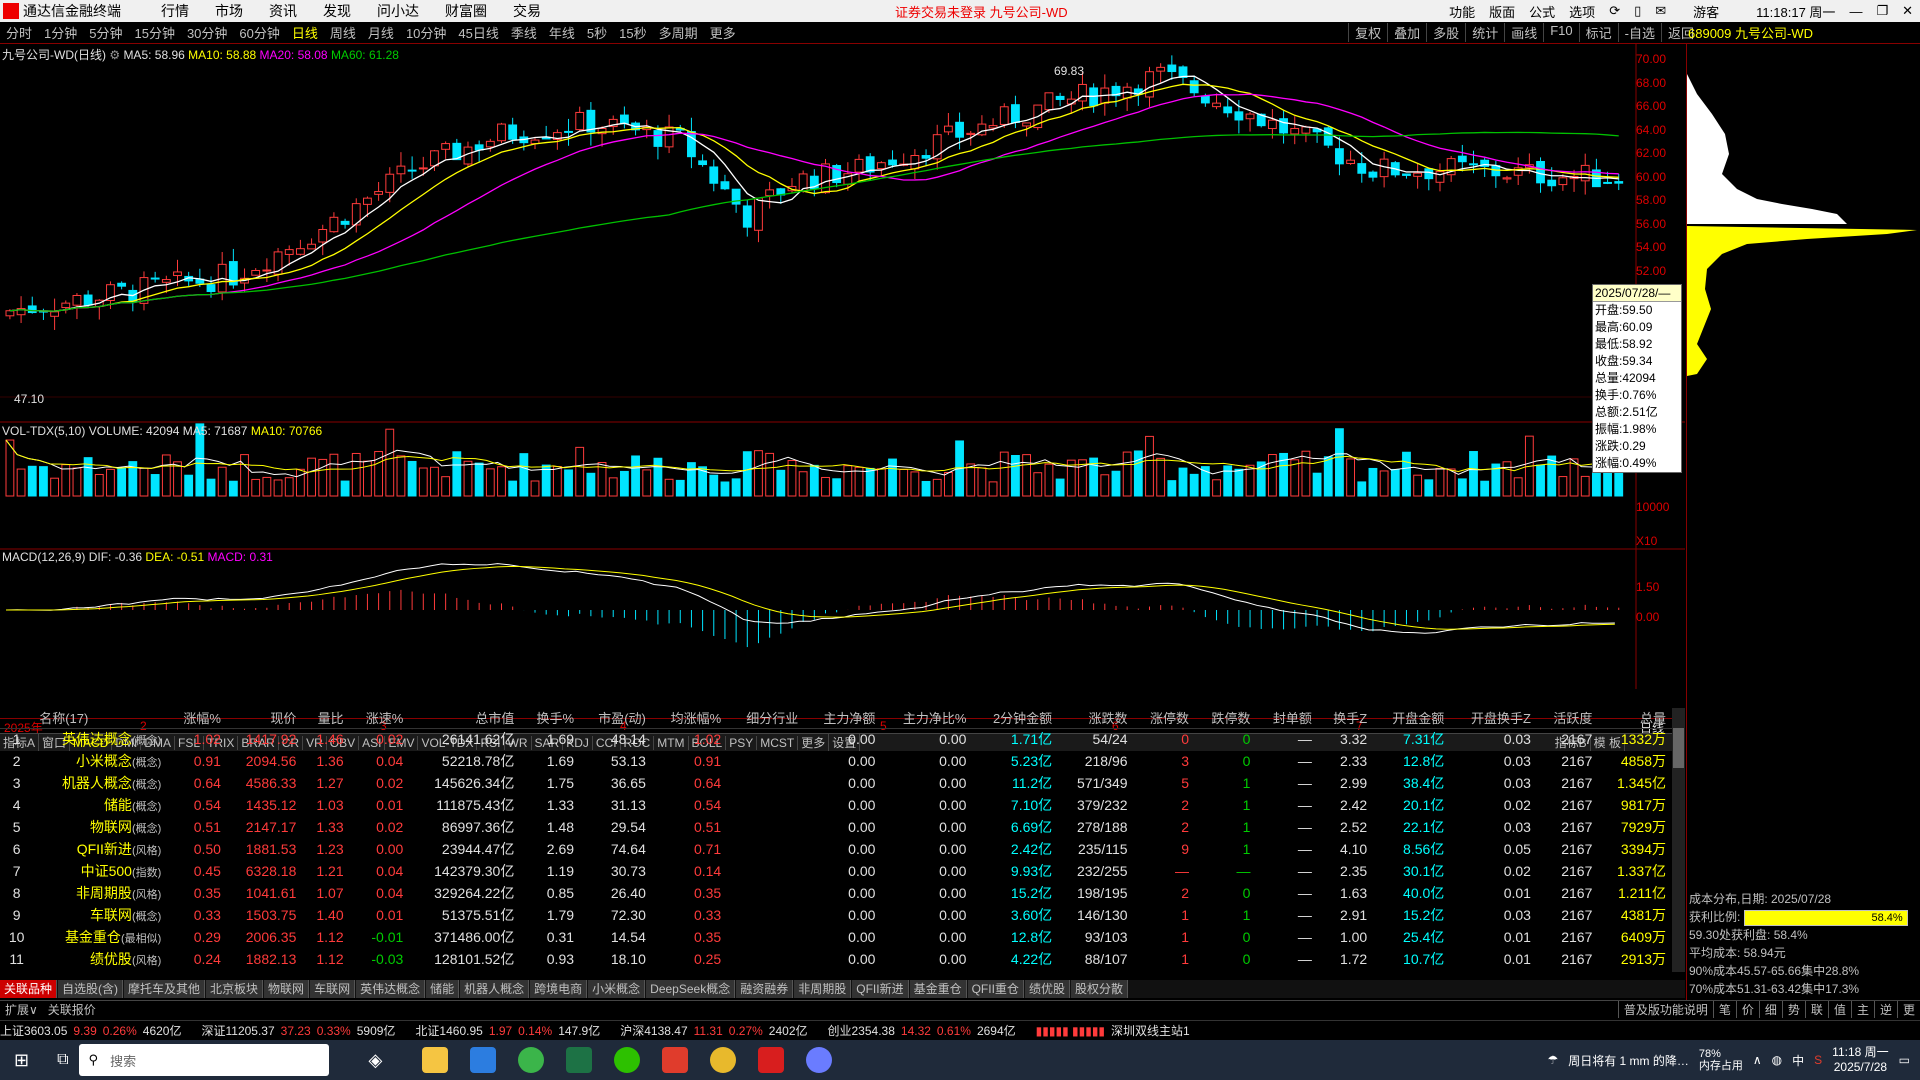 The width and height of the screenshot is (1920, 1080). Describe the element at coordinates (1721, 1060) in the screenshot. I see `mem-usage: 78% 内存占用` at that location.